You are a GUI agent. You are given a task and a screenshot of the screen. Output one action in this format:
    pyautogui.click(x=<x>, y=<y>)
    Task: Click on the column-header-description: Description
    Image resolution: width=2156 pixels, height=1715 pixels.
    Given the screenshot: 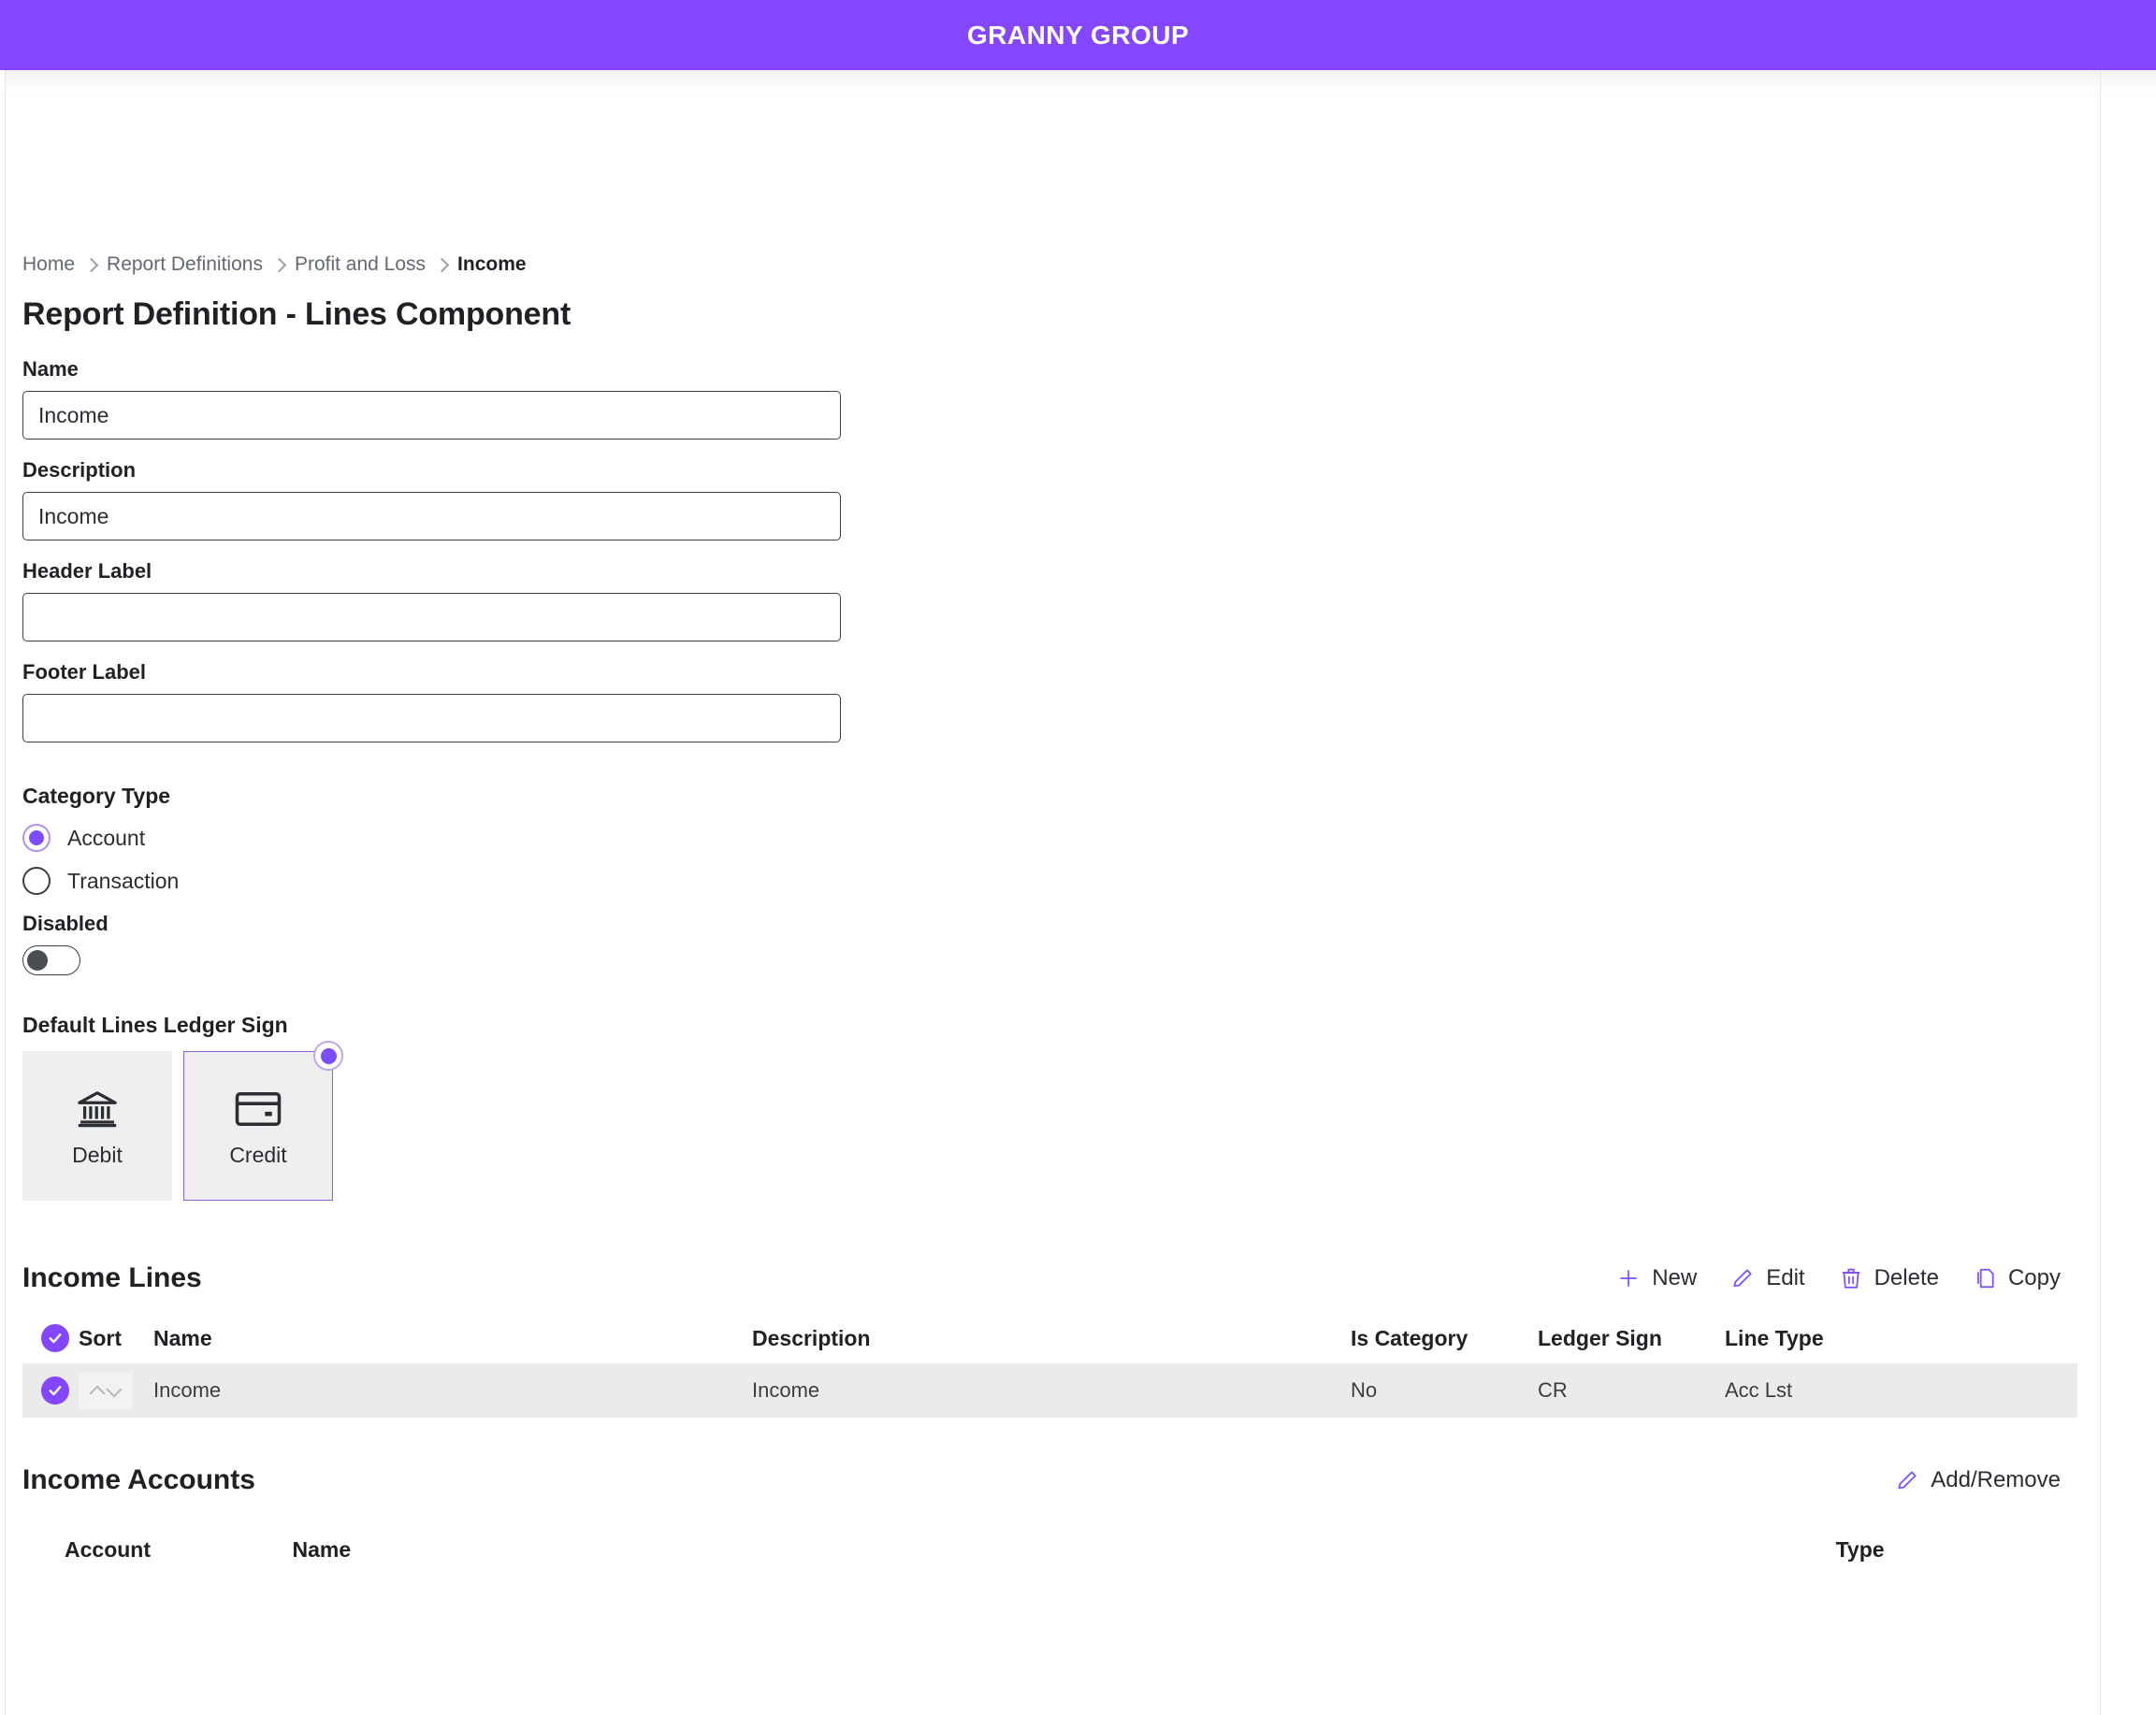 What is the action you would take?
    pyautogui.click(x=811, y=1337)
    